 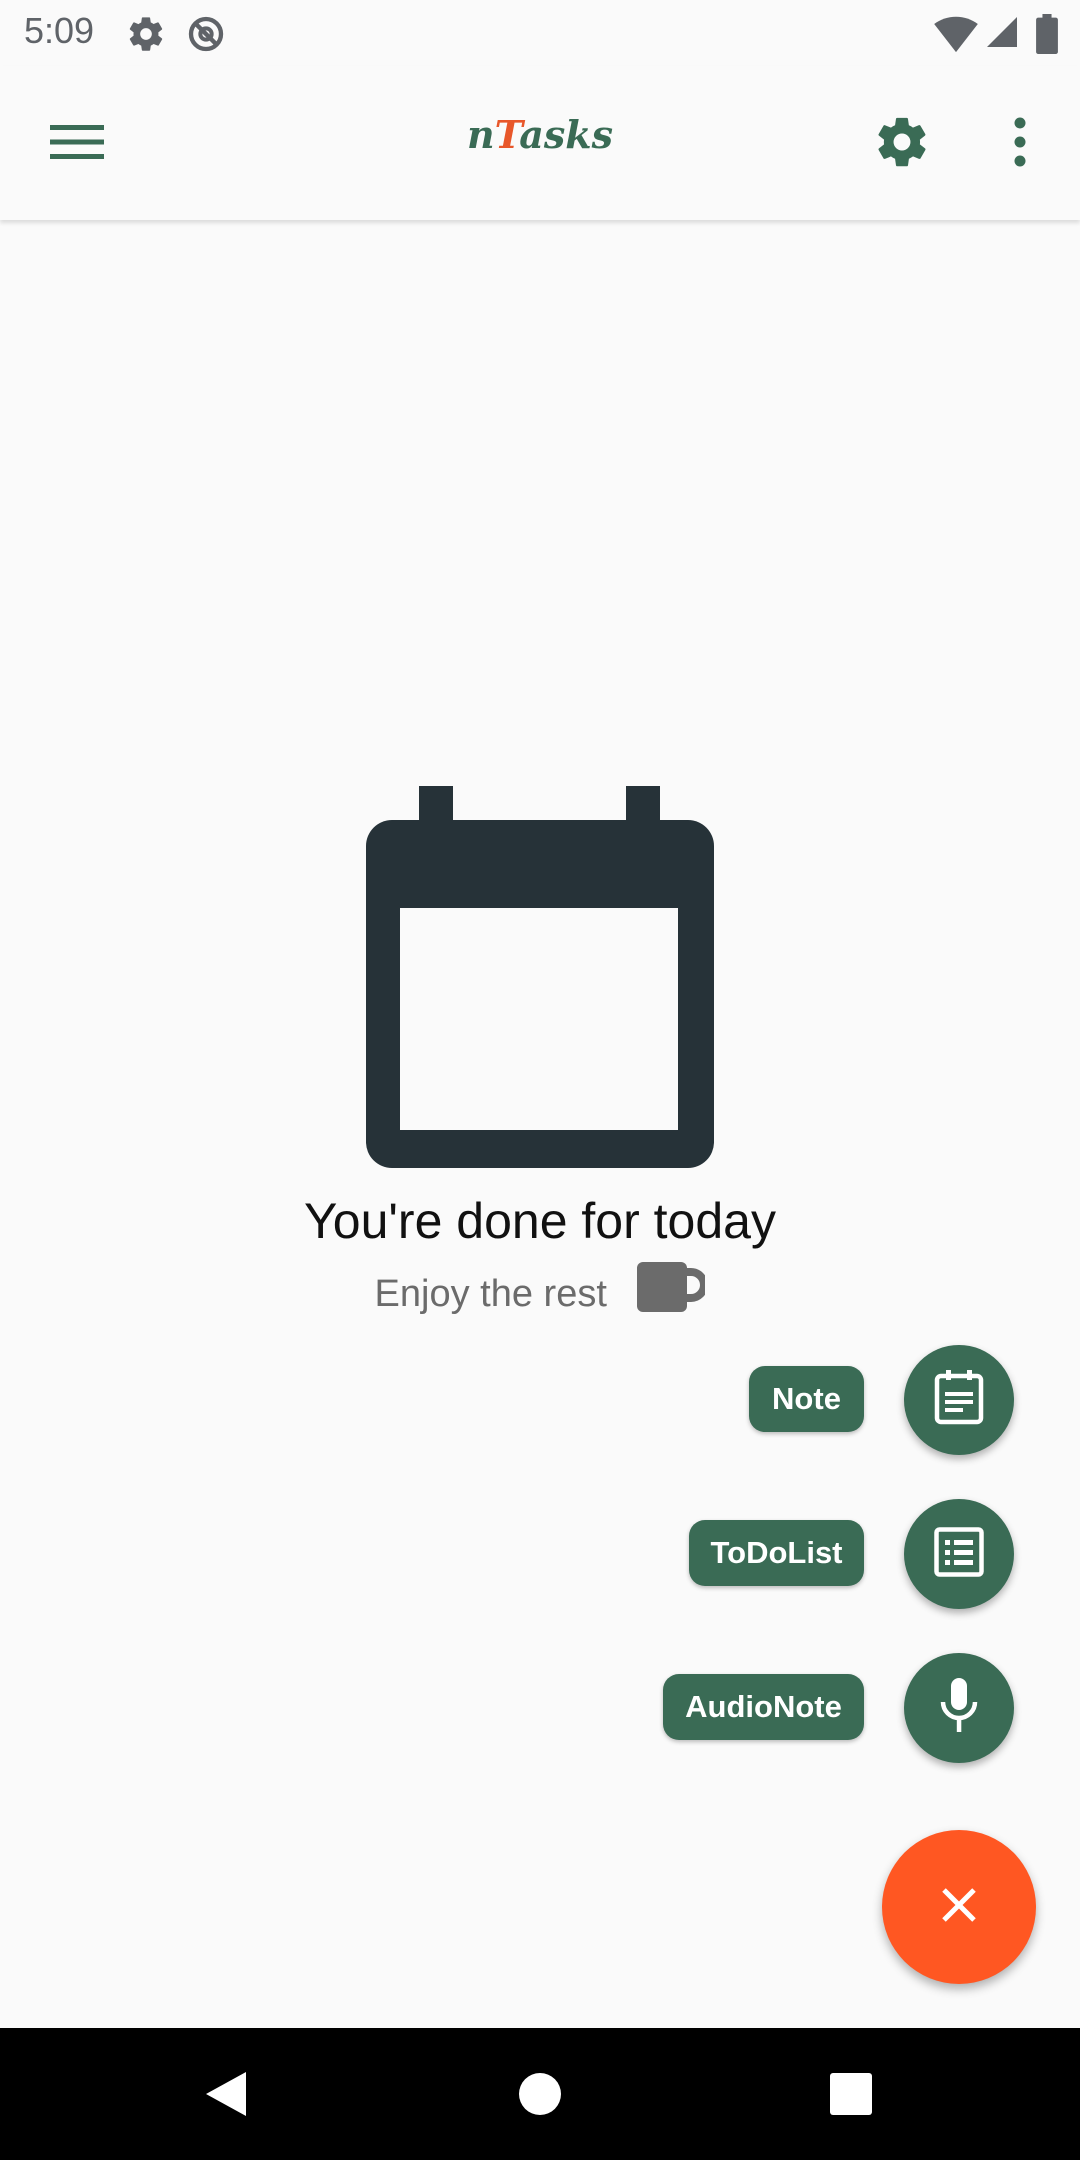 What do you see at coordinates (1002, 34) in the screenshot?
I see `signal-icon` at bounding box center [1002, 34].